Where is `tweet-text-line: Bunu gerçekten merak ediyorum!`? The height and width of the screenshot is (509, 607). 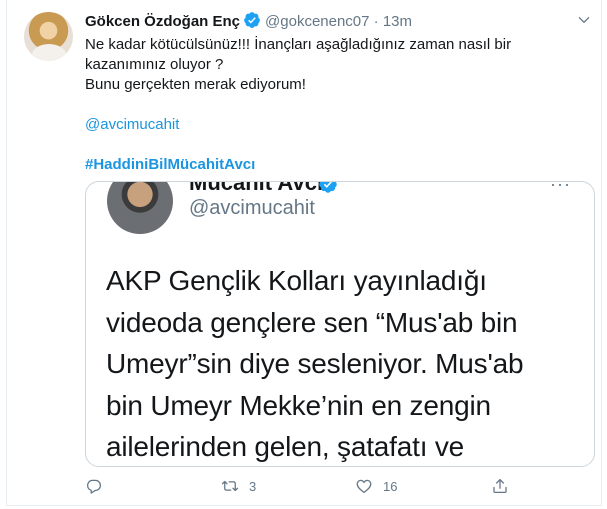
tweet-text-line: Bunu gerçekten merak ediyorum! is located at coordinates (195, 84).